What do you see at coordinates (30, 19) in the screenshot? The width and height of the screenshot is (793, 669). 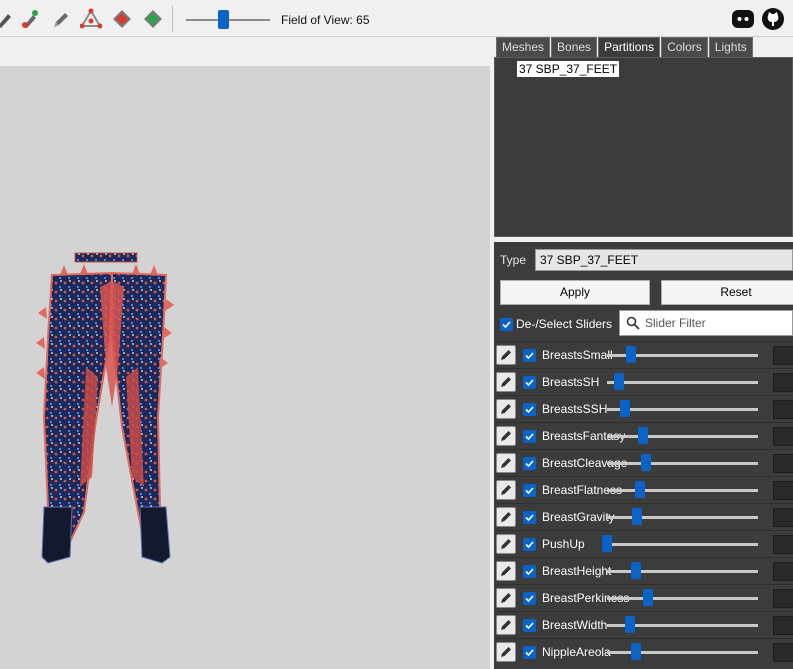 I see `color-brush-icon` at bounding box center [30, 19].